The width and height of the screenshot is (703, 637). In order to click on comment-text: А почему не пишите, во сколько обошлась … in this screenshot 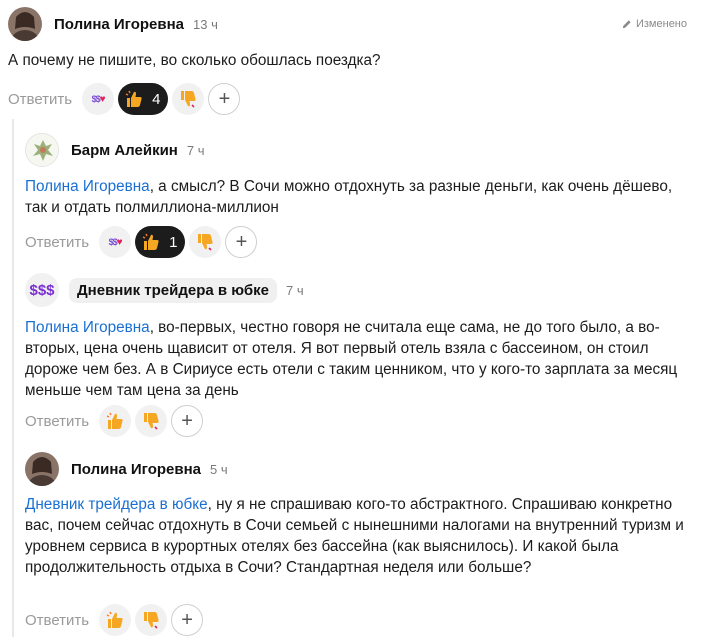, I will do `click(194, 60)`.